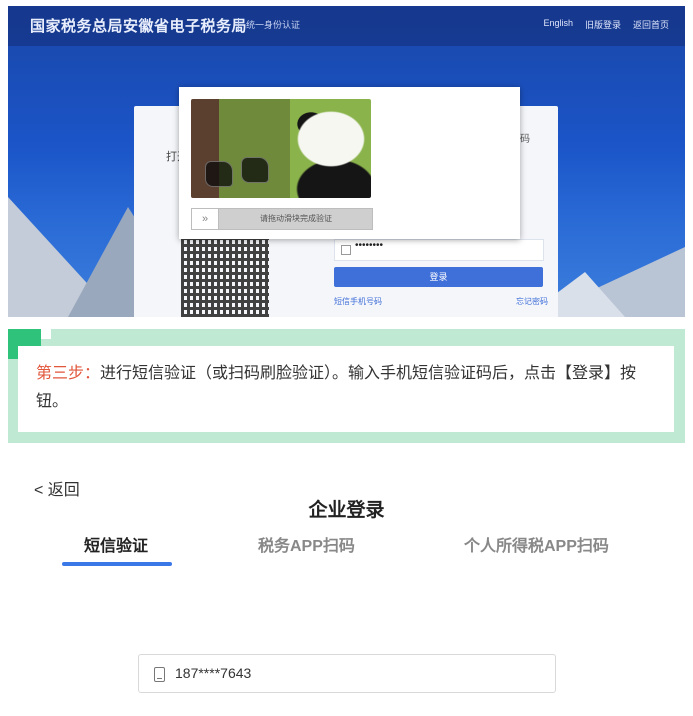 This screenshot has height=716, width=693. What do you see at coordinates (238, 25) in the screenshot?
I see `title-divider` at bounding box center [238, 25].